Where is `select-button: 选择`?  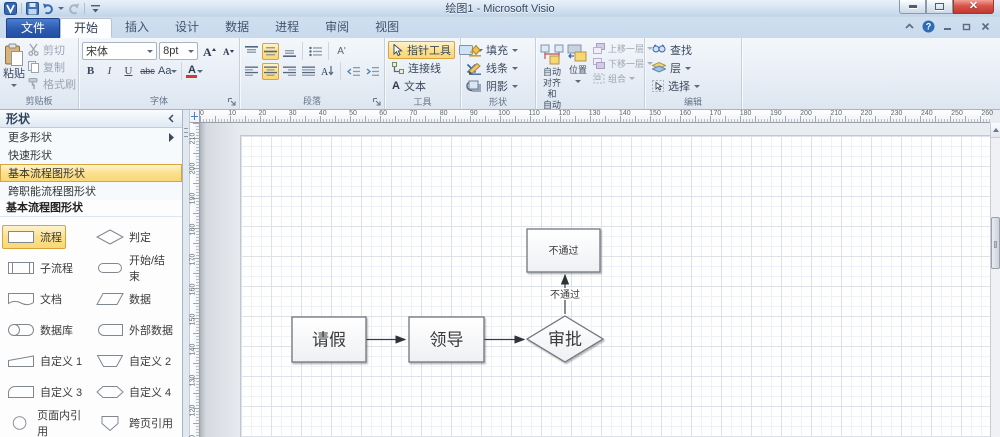
select-button: 选择 is located at coordinates (693, 86).